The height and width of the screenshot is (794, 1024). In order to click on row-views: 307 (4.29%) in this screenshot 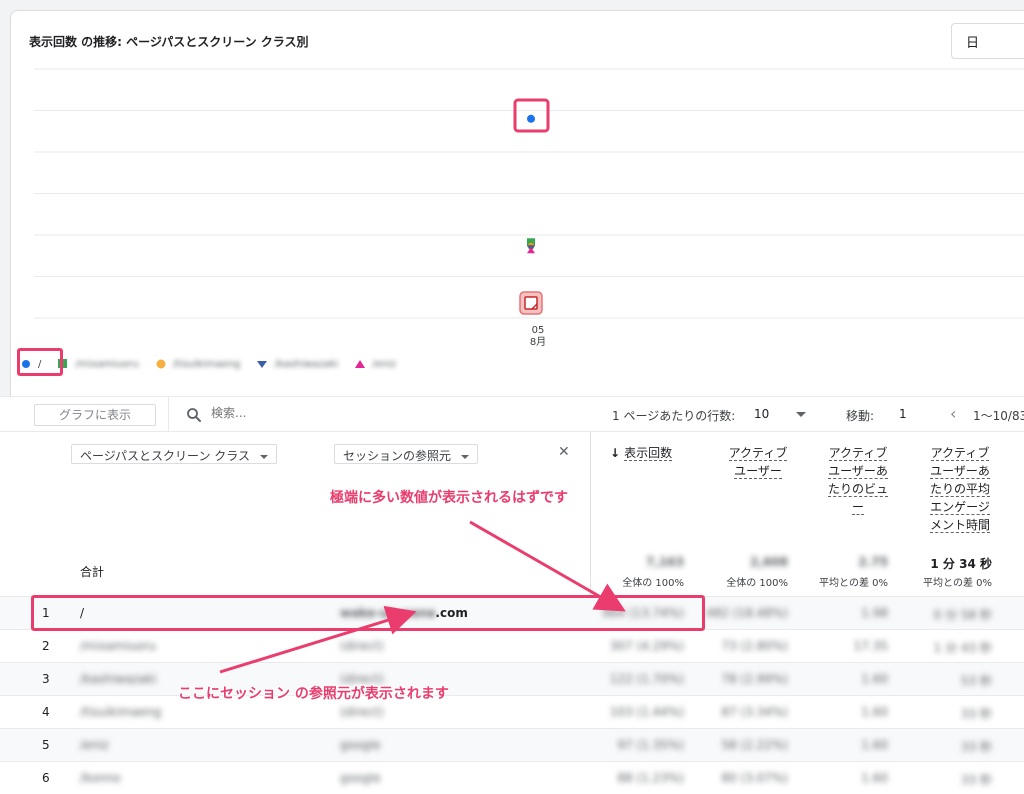, I will do `click(646, 646)`.